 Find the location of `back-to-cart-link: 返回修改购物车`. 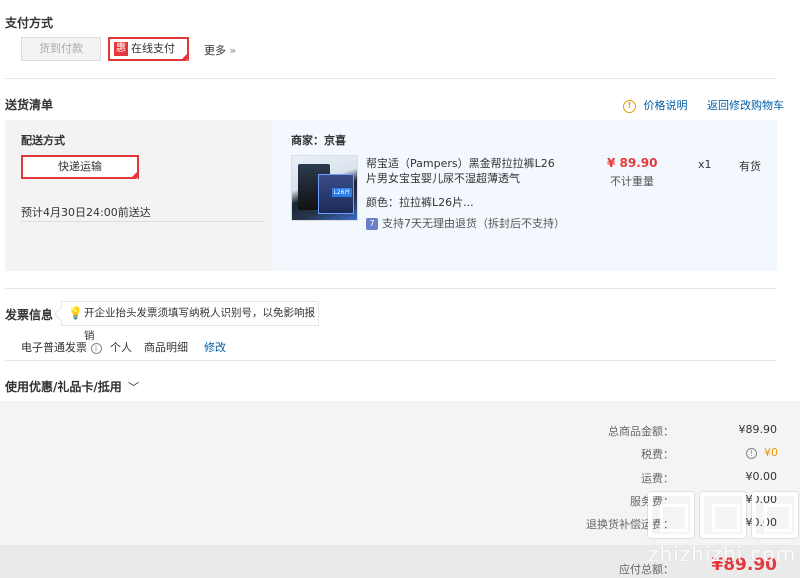

back-to-cart-link: 返回修改购物车 is located at coordinates (745, 105).